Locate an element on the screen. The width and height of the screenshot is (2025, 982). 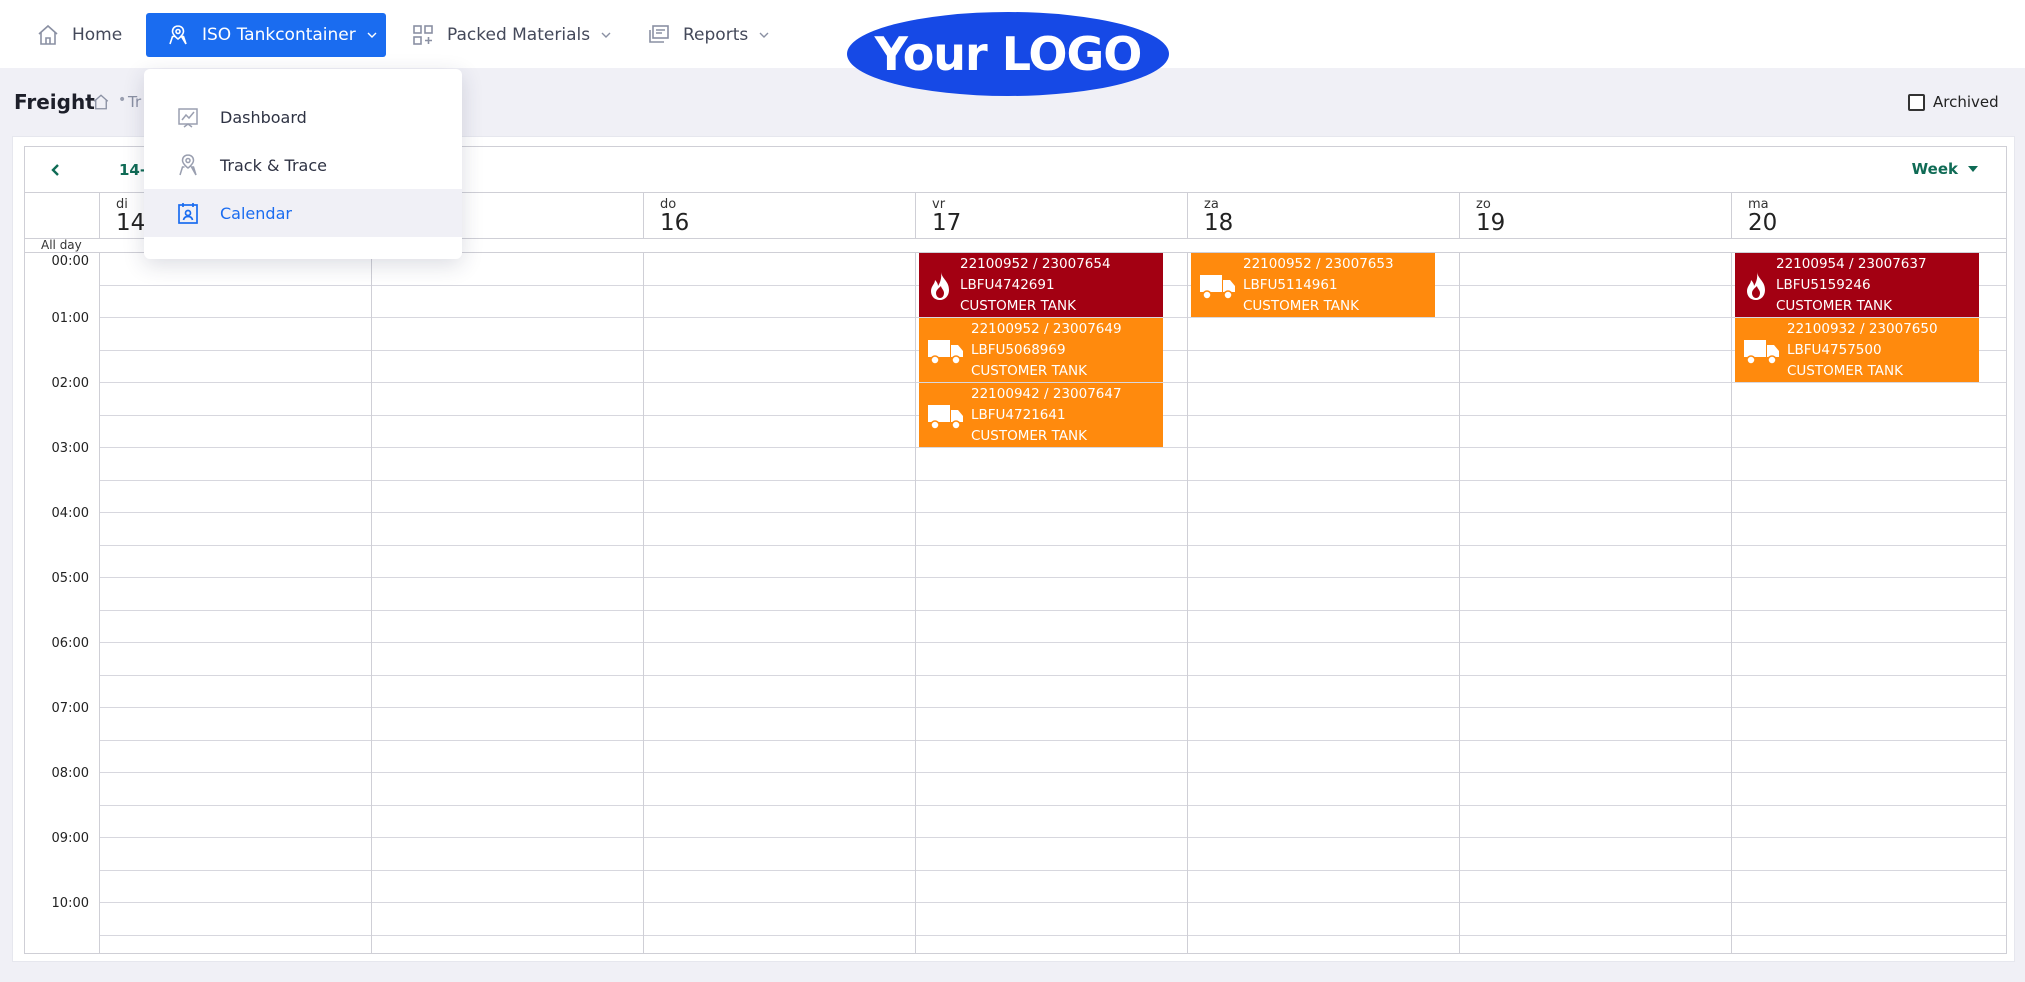
archived-label: Archived is located at coordinates (1966, 102).